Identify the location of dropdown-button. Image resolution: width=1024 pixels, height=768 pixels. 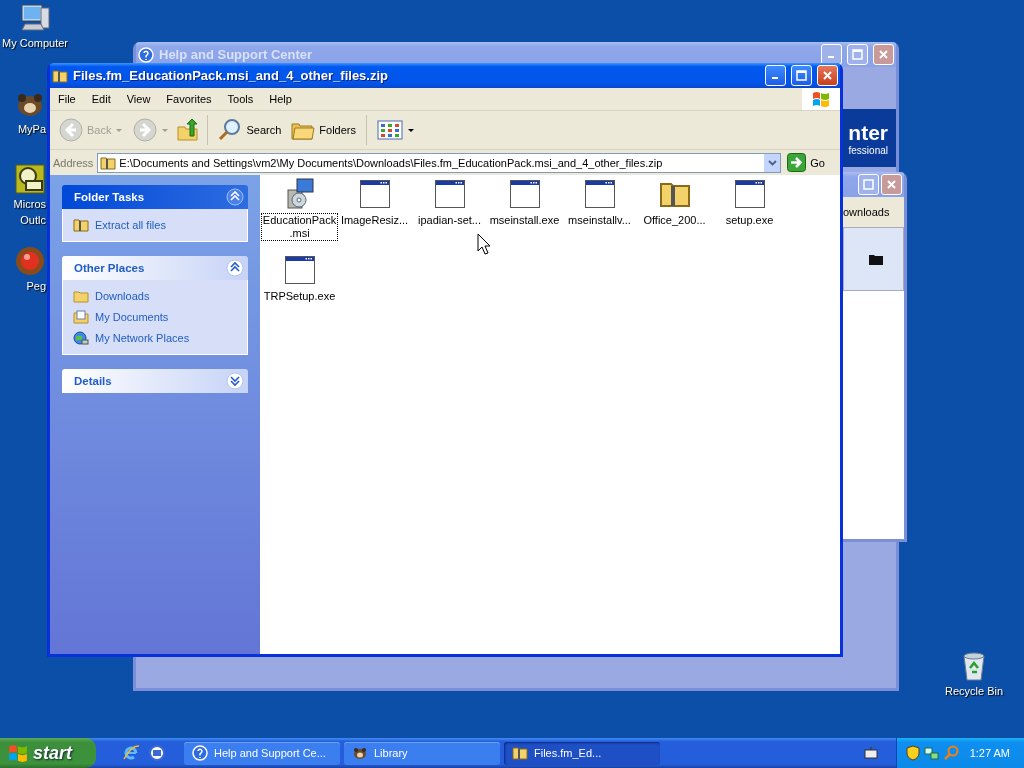
(772, 162).